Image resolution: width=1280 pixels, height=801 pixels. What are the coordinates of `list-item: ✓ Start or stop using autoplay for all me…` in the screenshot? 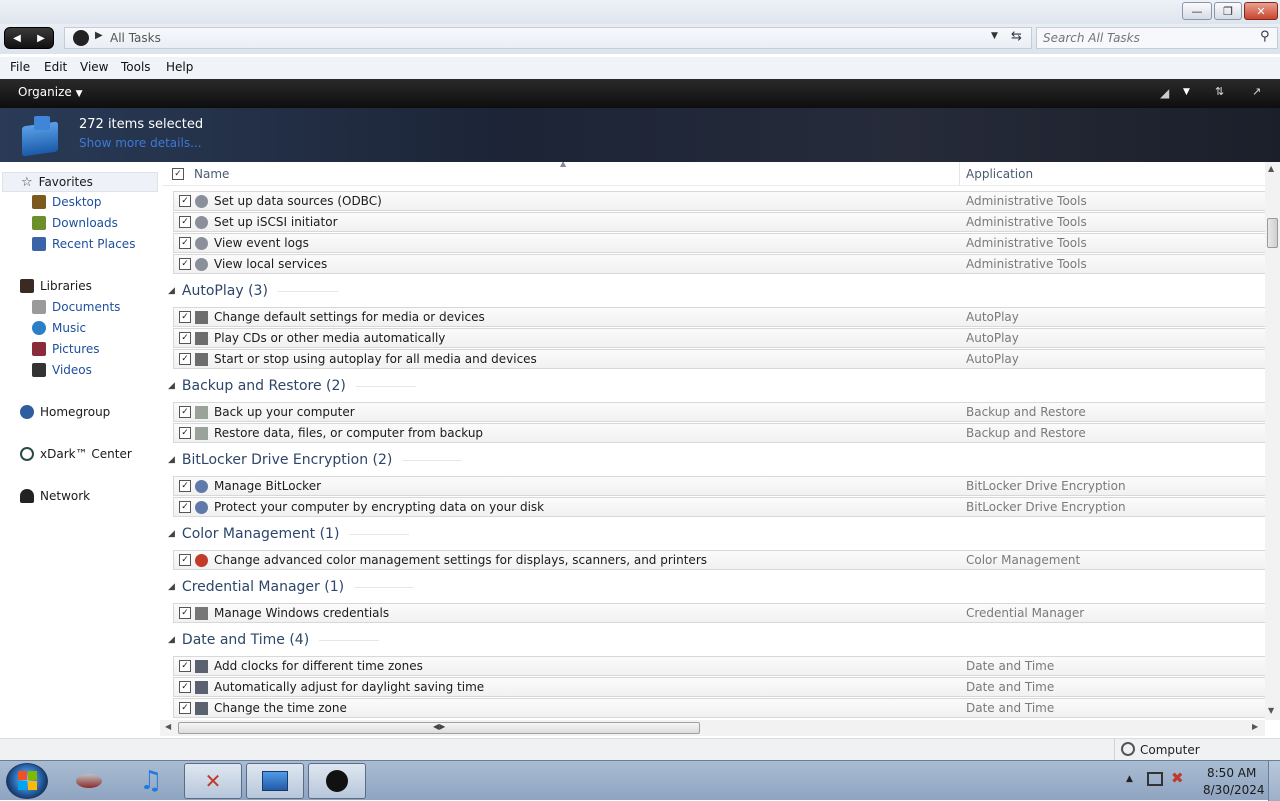 It's located at (719, 359).